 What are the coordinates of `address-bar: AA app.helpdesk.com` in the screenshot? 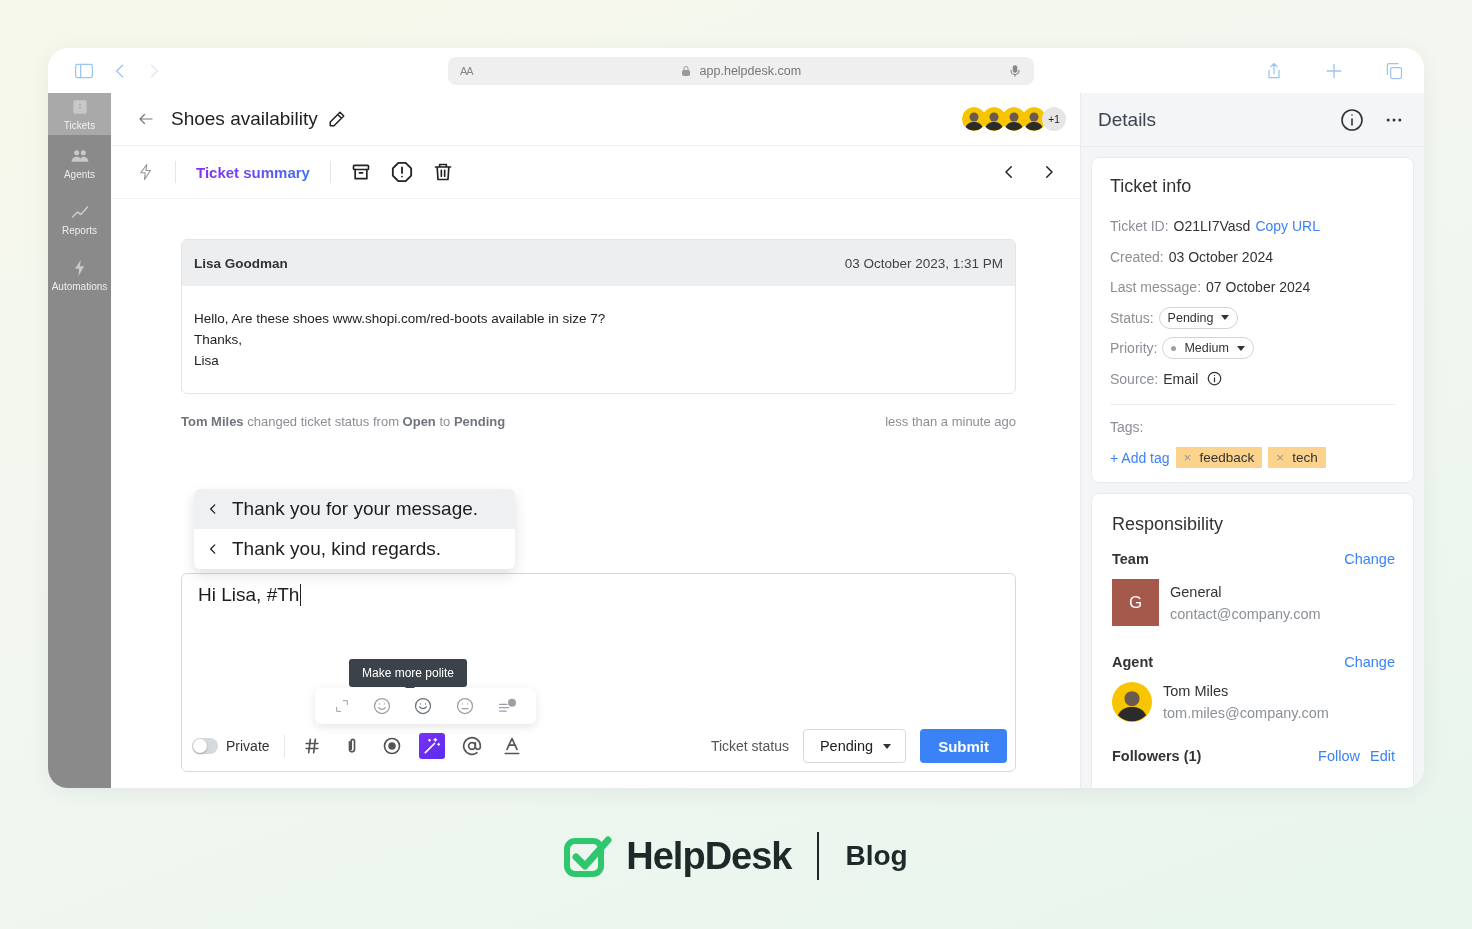 It's located at (741, 70).